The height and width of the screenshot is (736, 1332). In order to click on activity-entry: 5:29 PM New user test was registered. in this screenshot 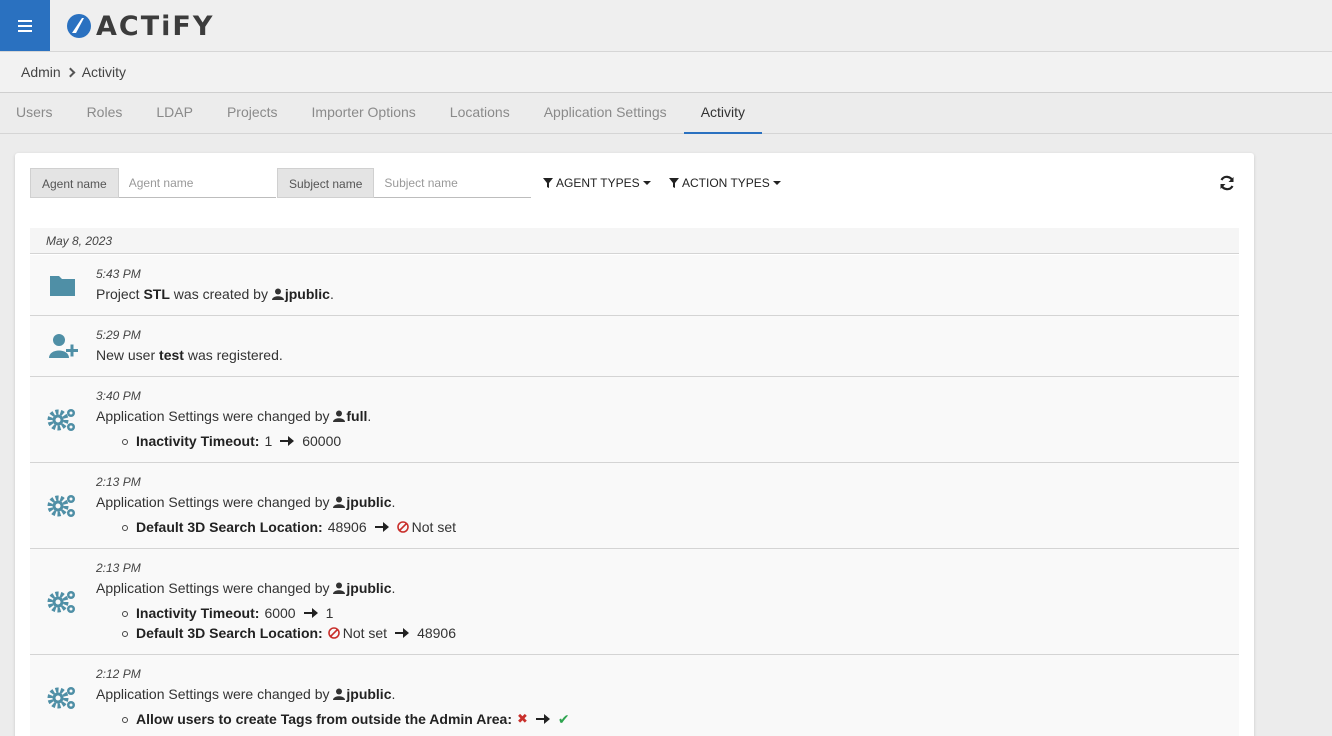, I will do `click(634, 346)`.